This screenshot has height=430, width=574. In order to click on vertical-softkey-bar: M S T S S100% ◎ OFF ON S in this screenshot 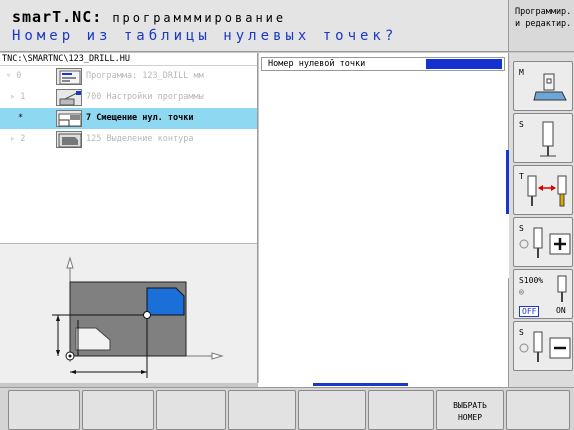, I will do `click(541, 220)`.